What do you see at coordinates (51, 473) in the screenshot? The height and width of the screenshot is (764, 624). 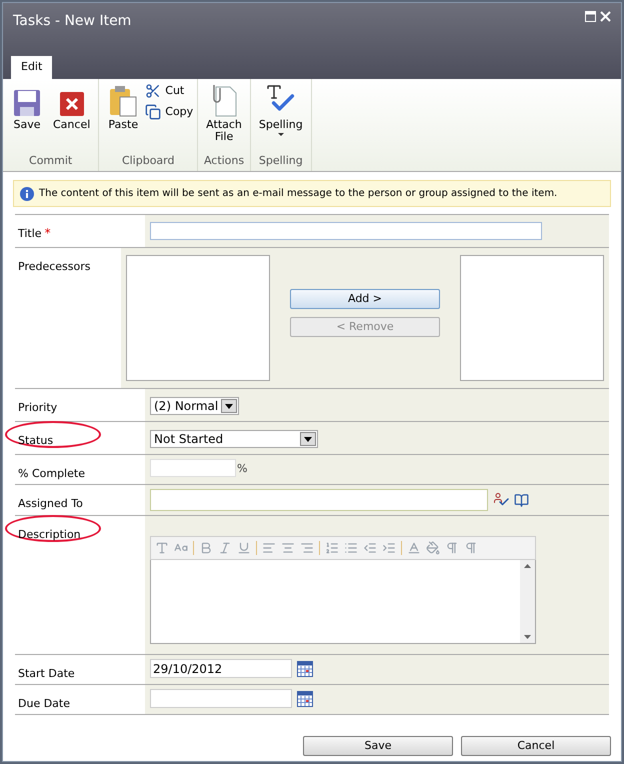 I see `field-label: % Complete` at bounding box center [51, 473].